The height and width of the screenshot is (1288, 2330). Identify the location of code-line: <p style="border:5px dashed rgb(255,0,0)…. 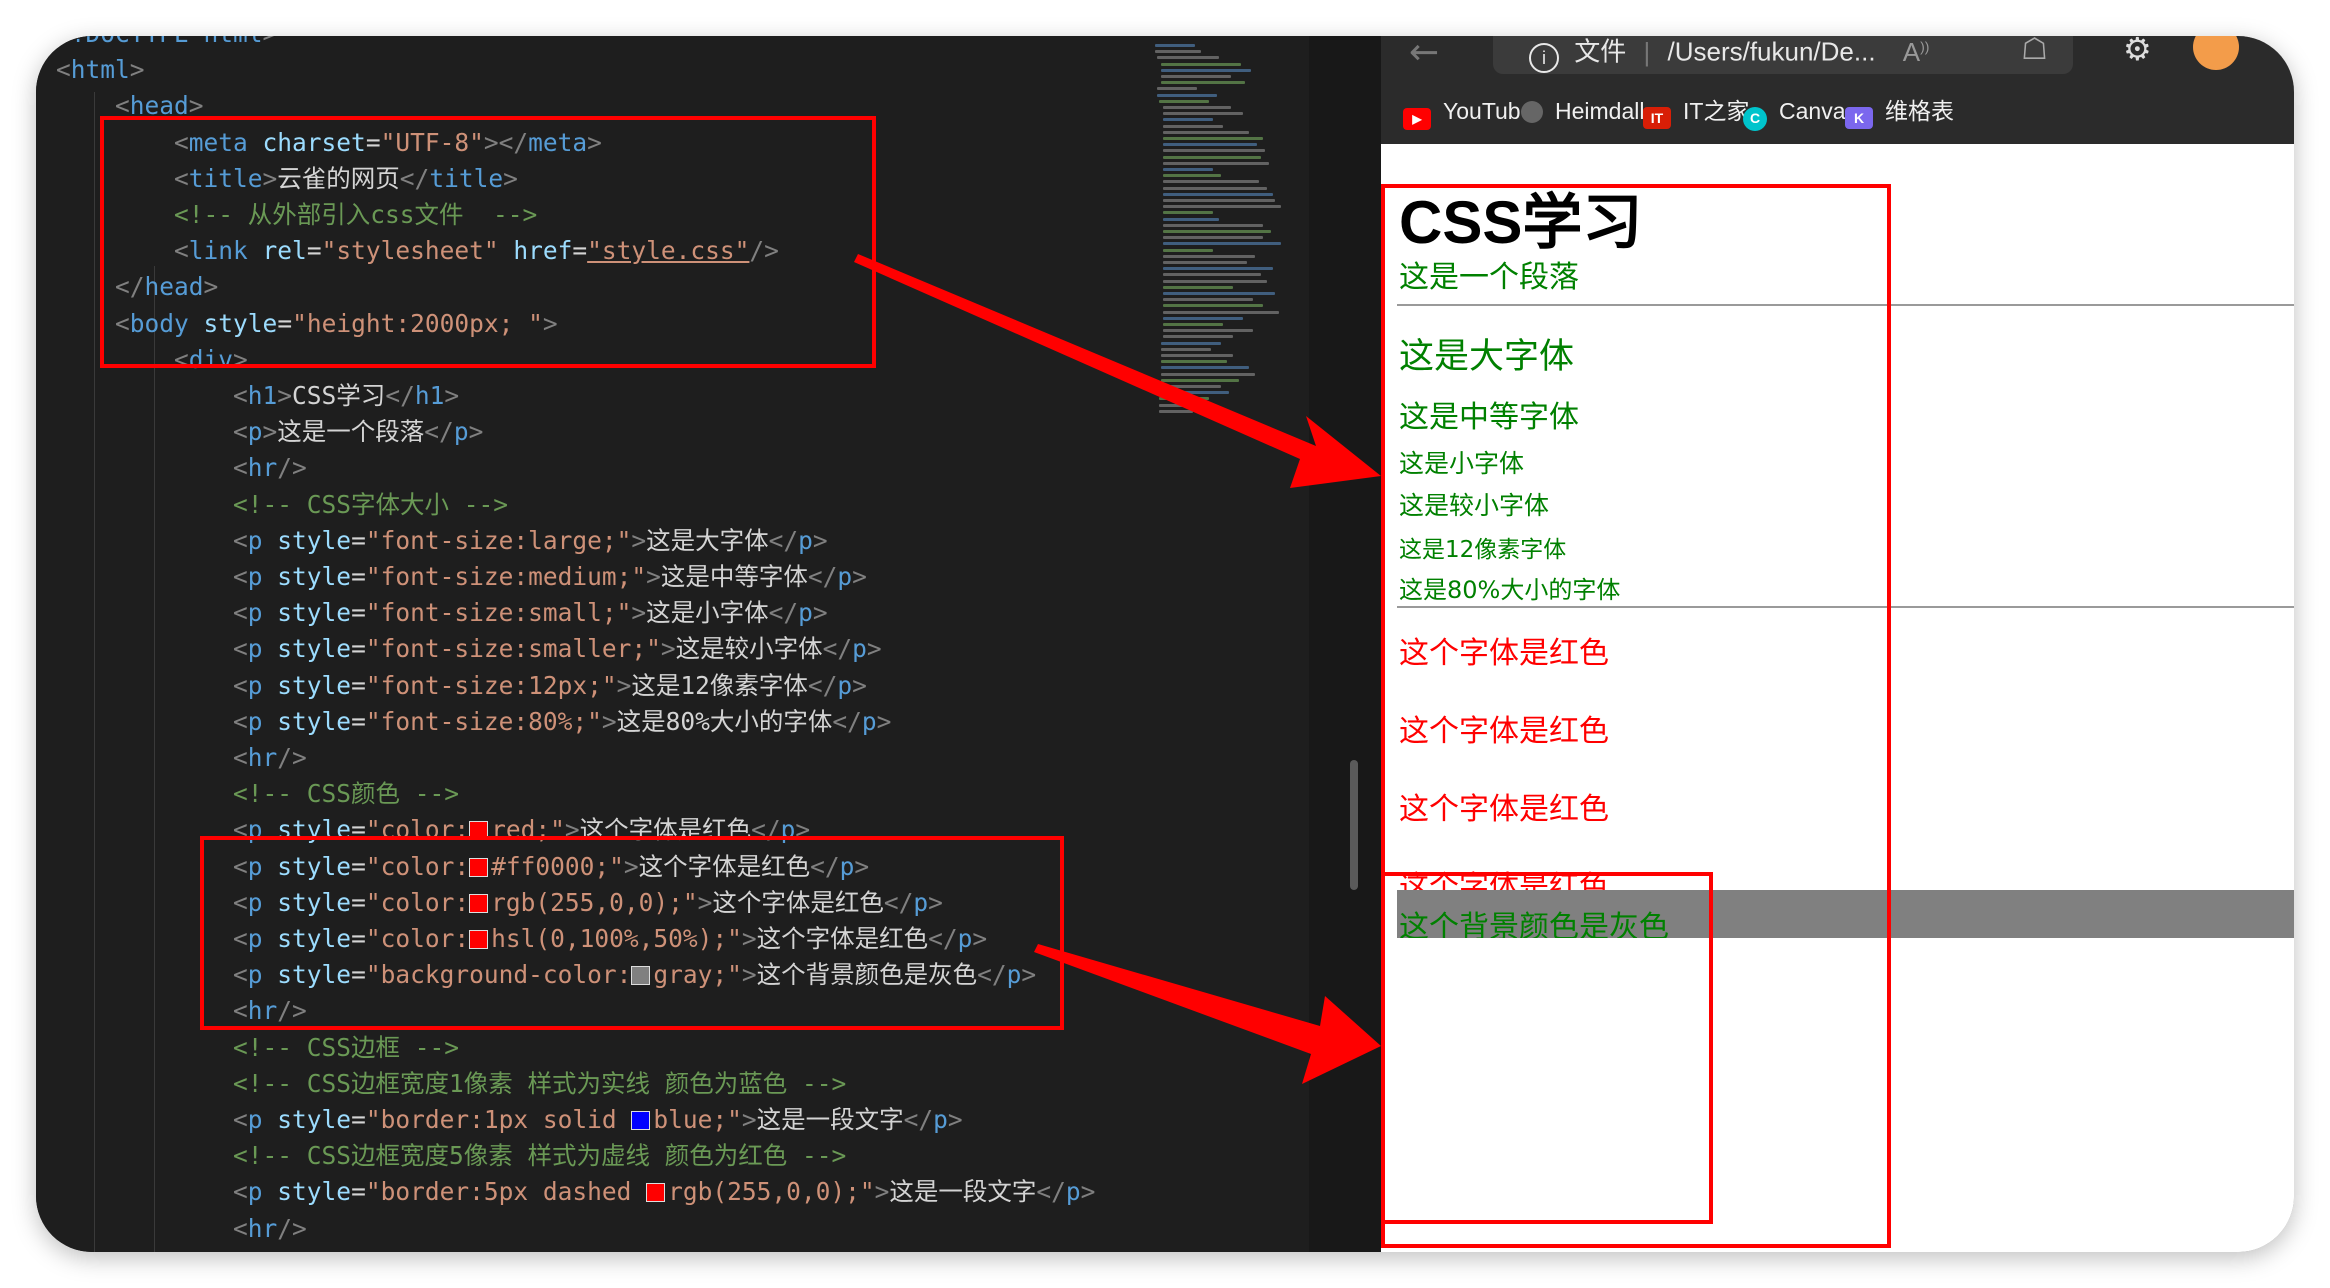
(664, 1192).